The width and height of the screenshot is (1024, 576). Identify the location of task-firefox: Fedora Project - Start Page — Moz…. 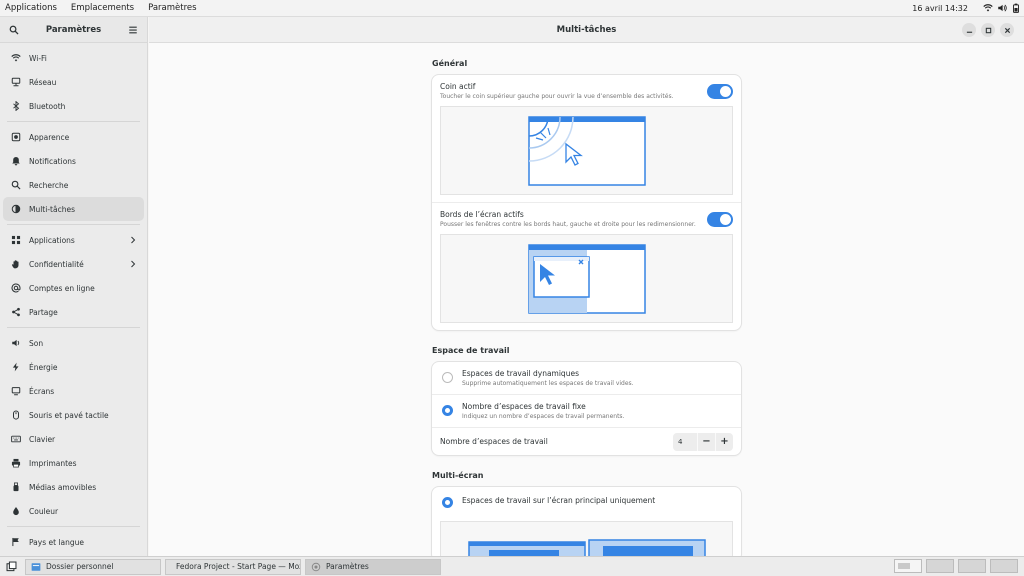
(233, 566).